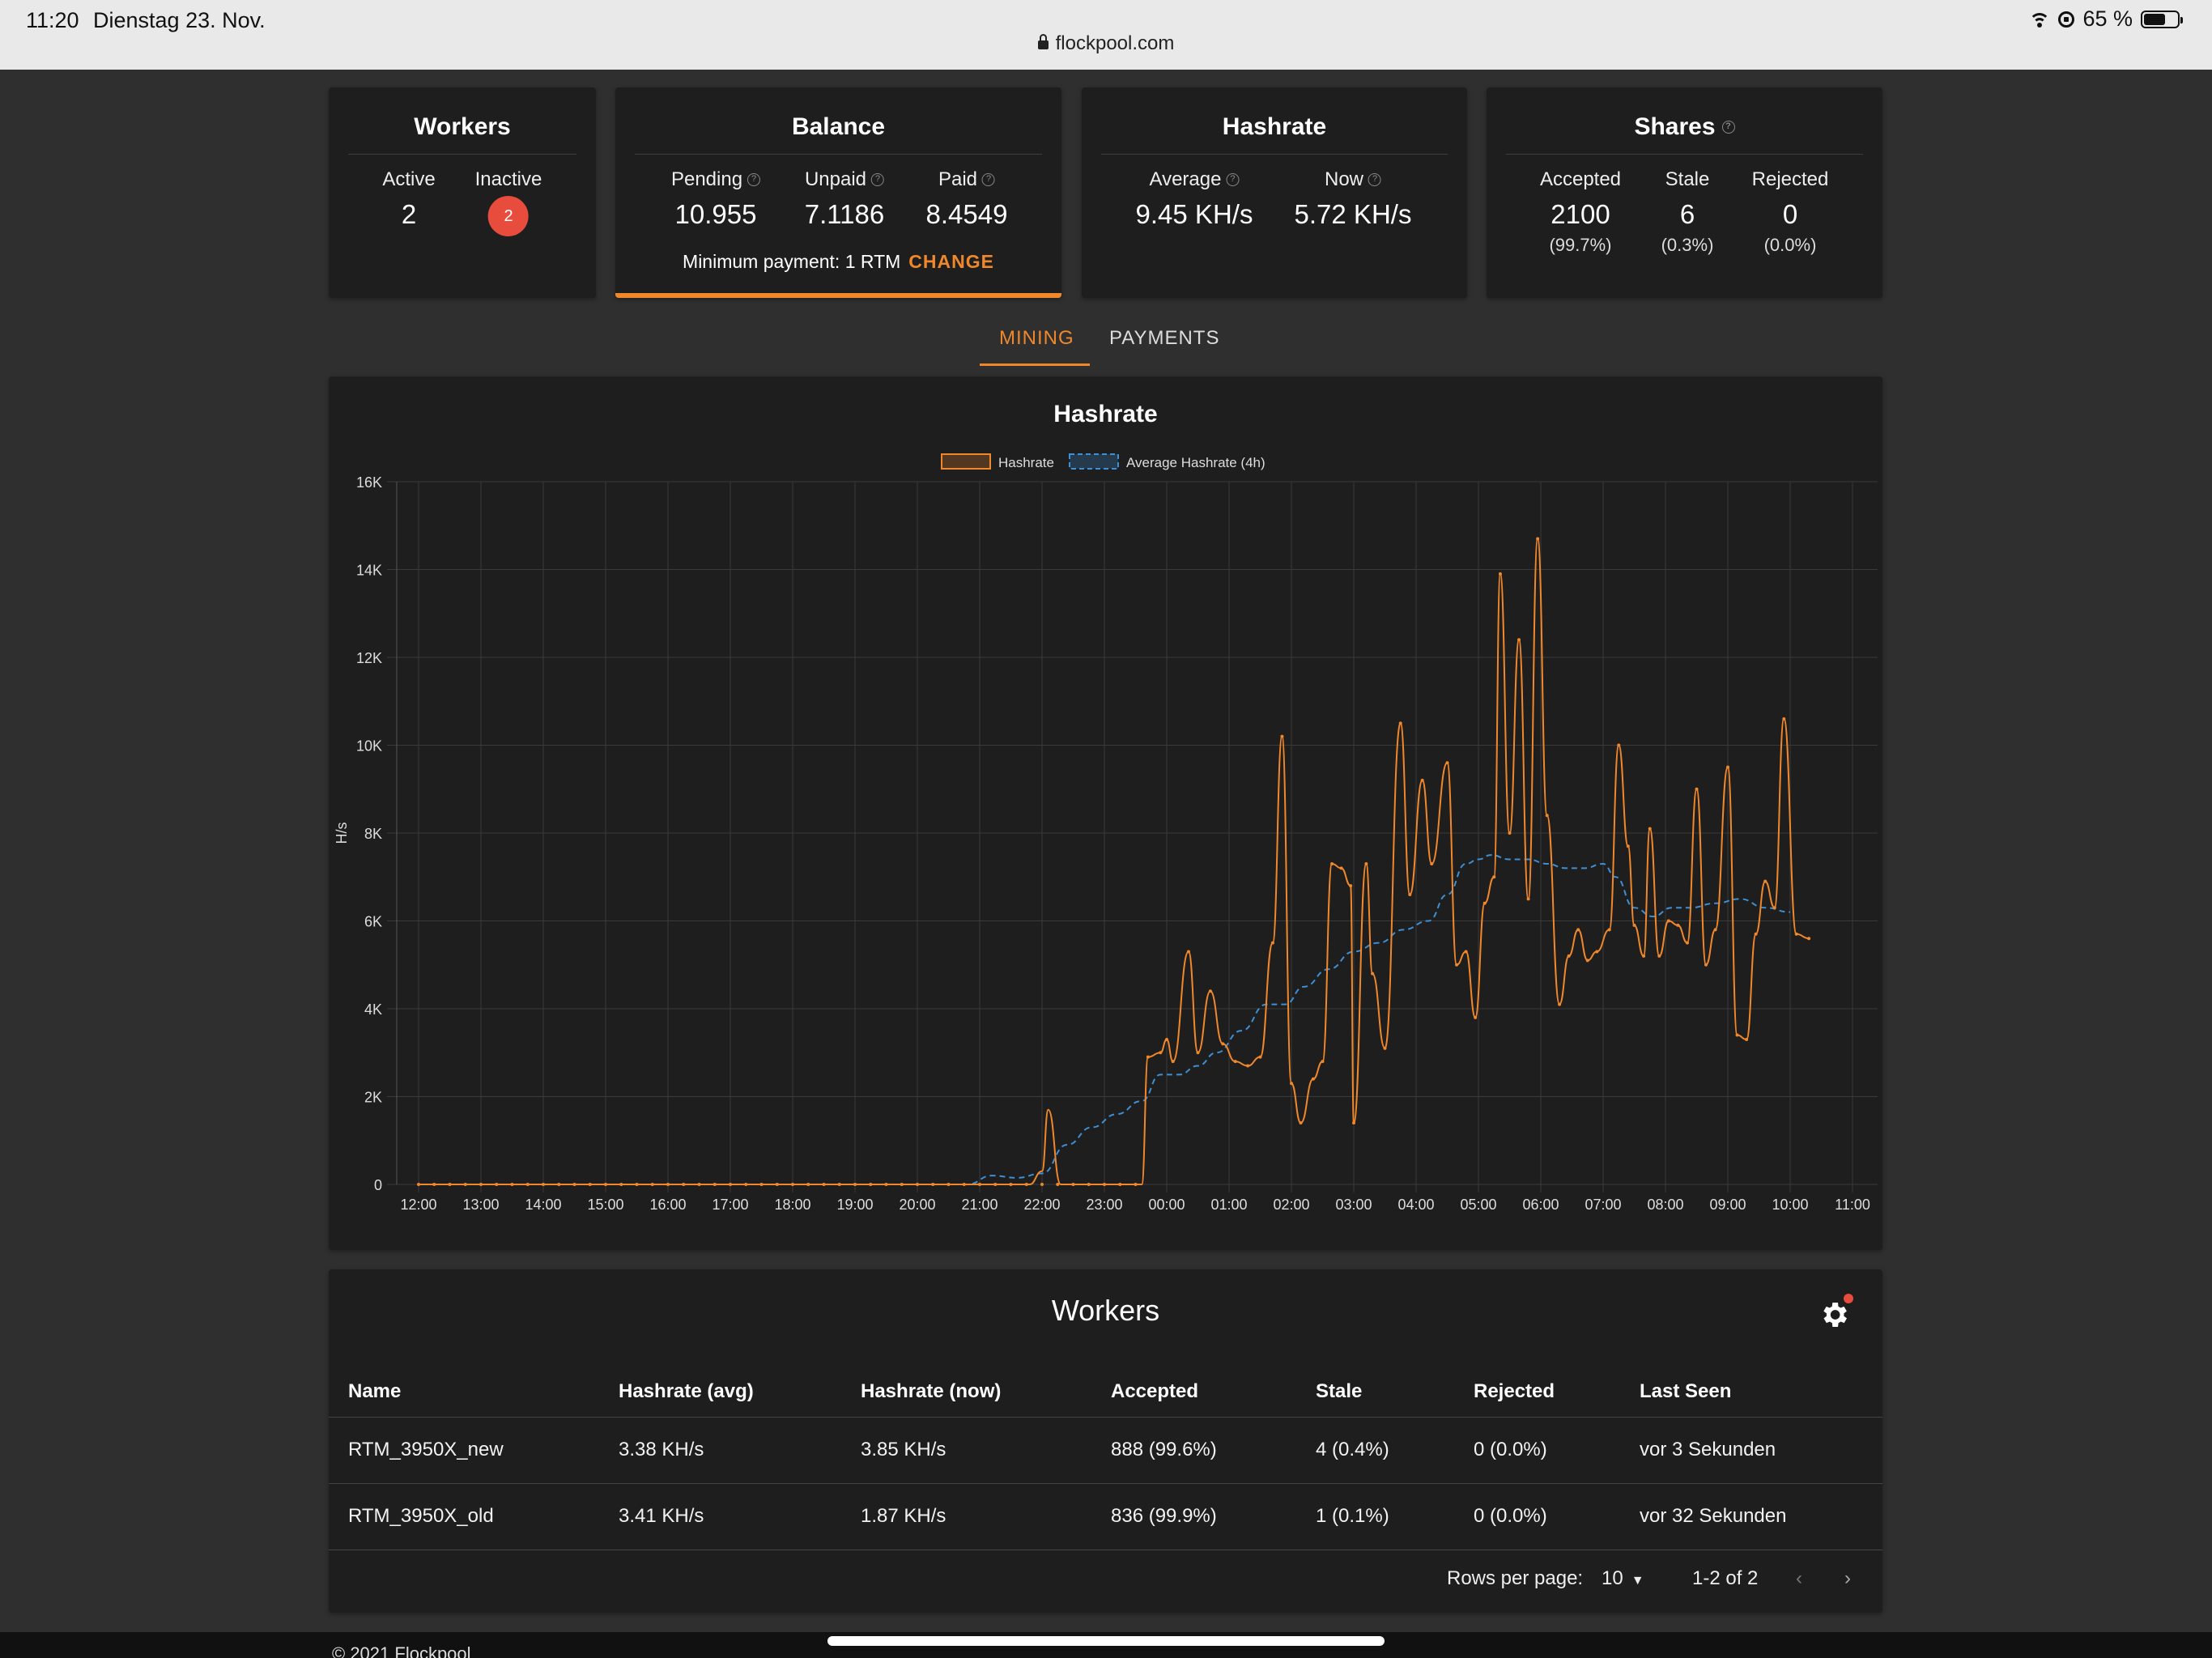 The width and height of the screenshot is (2212, 1658). Describe the element at coordinates (1836, 1312) in the screenshot. I see `table-settings-button` at that location.